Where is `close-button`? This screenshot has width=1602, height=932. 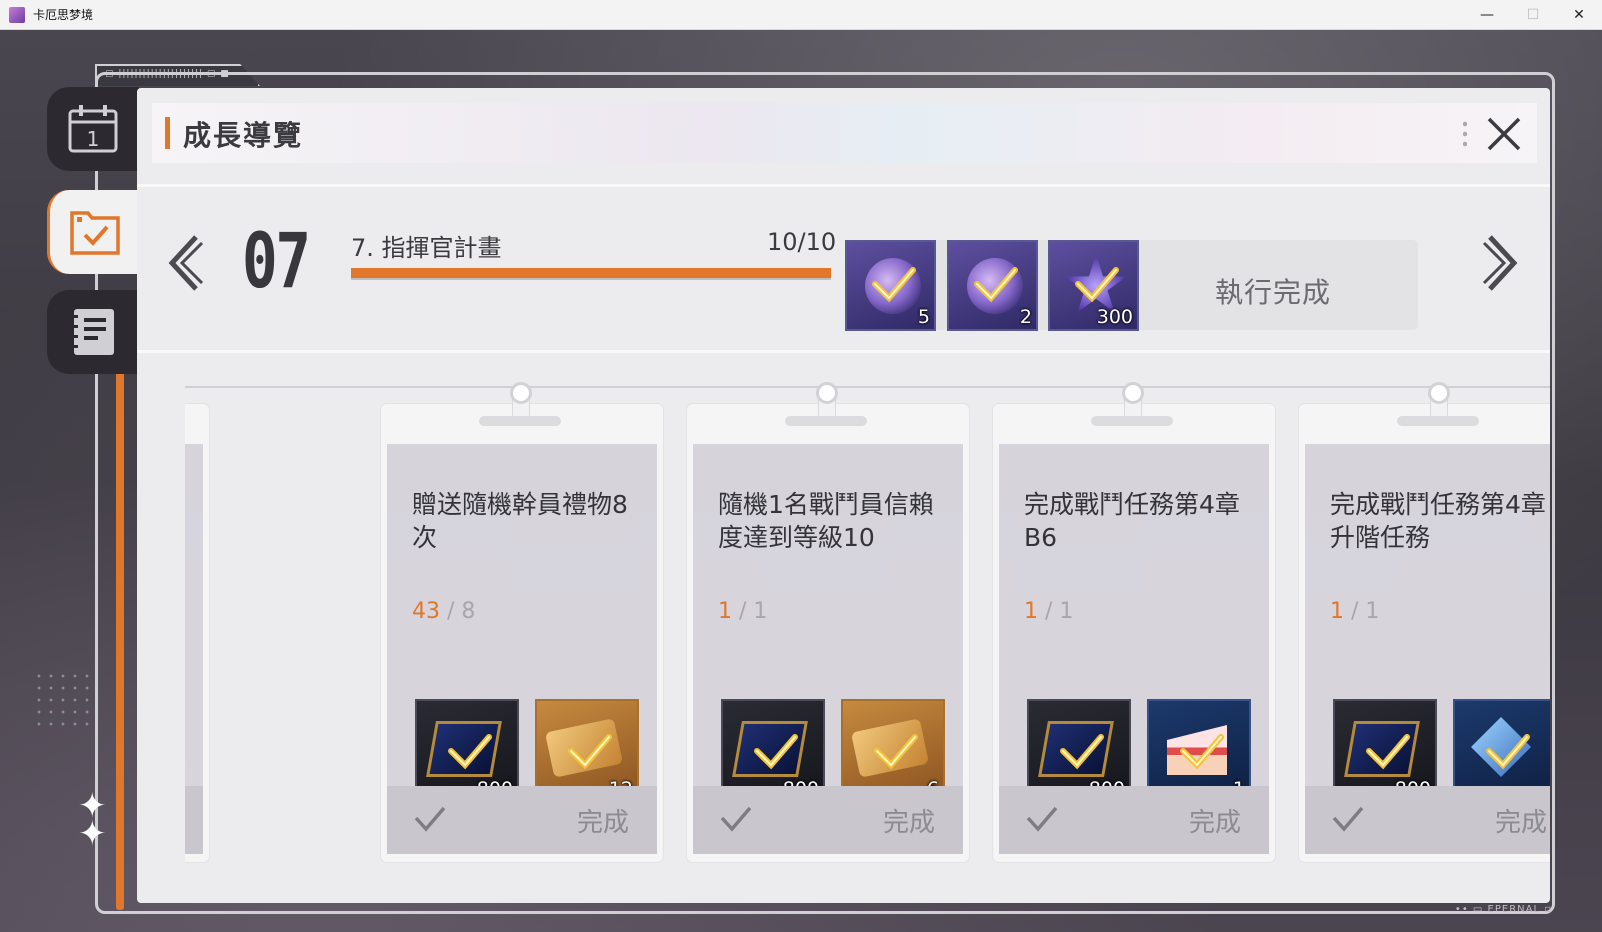 close-button is located at coordinates (1504, 134).